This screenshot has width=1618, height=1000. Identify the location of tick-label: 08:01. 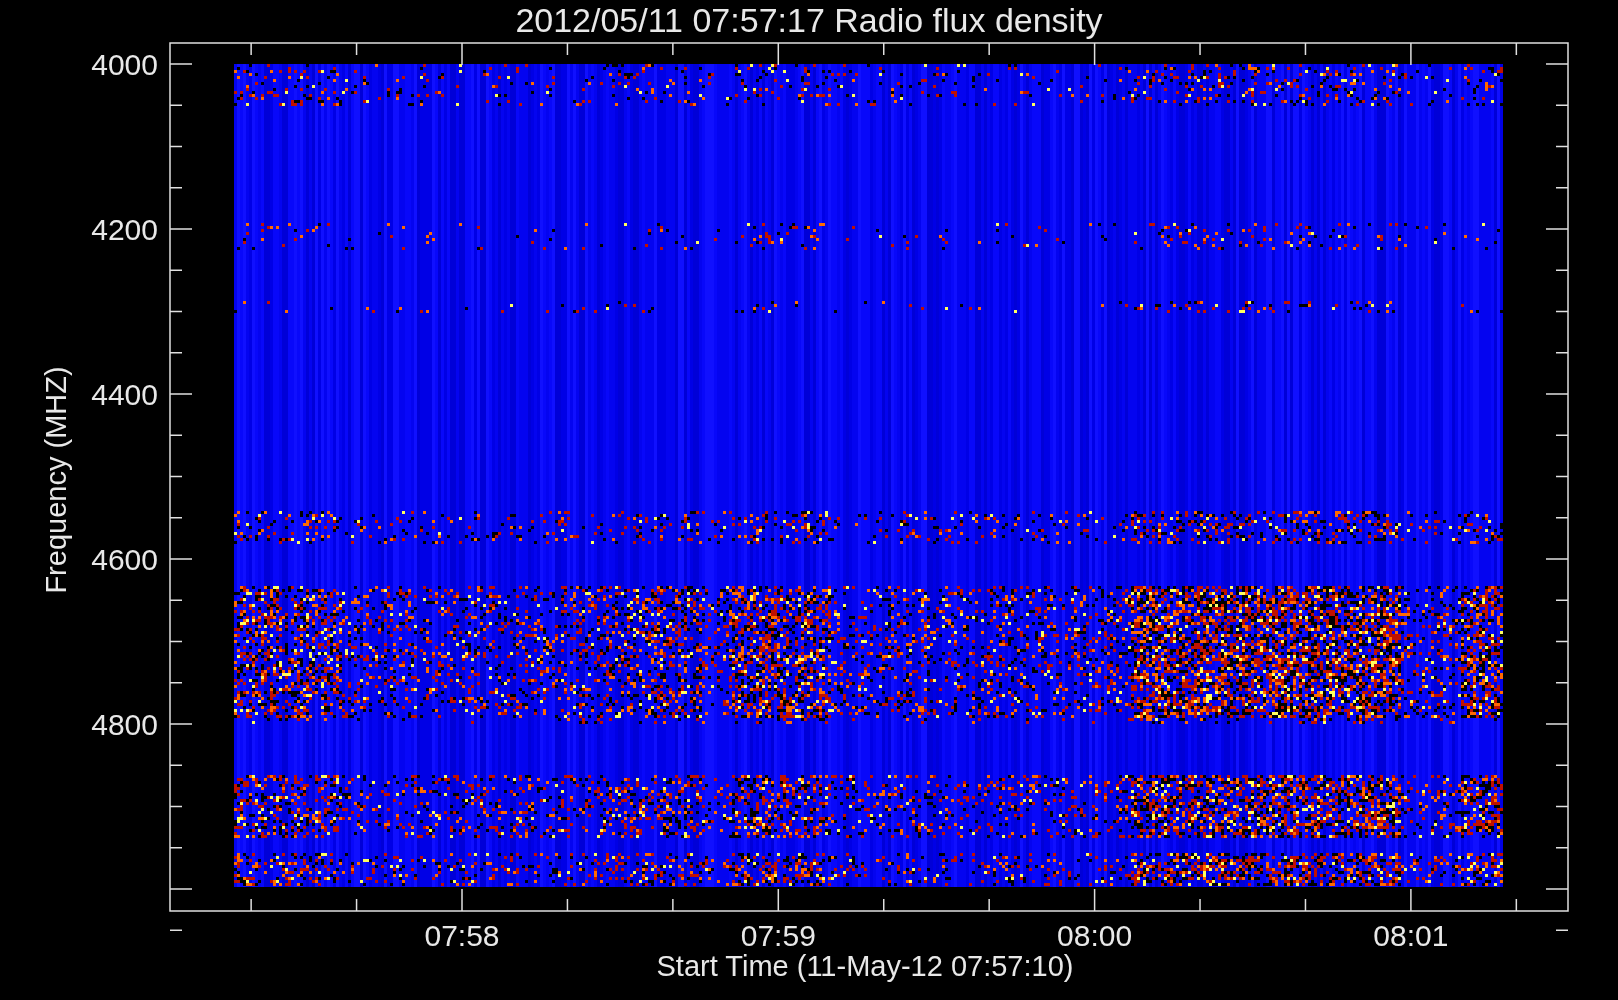
(1411, 935).